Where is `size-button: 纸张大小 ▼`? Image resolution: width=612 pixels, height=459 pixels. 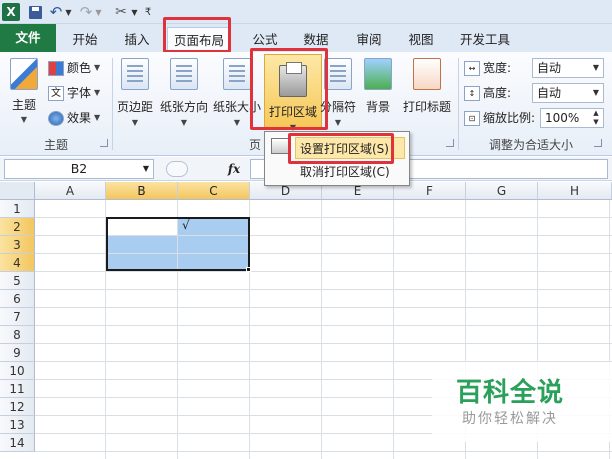
size-button: 纸张大小 ▼ is located at coordinates (237, 92).